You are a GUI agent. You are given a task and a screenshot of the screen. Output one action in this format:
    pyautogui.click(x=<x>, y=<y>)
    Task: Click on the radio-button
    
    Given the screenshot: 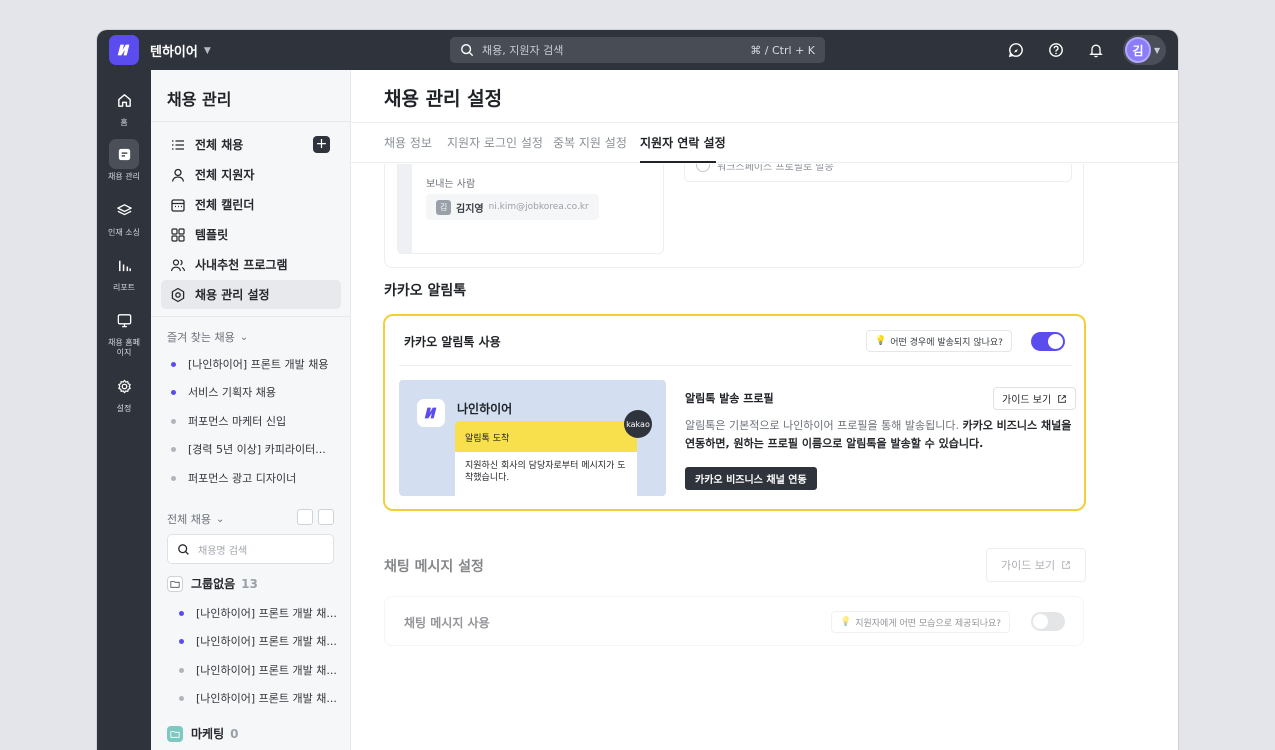 What is the action you would take?
    pyautogui.click(x=703, y=168)
    